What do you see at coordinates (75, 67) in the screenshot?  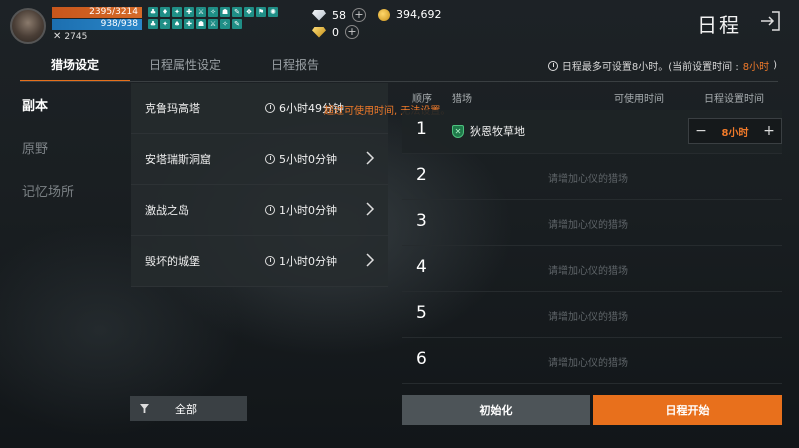 I see `tab-hunting-ground: 猎场设定` at bounding box center [75, 67].